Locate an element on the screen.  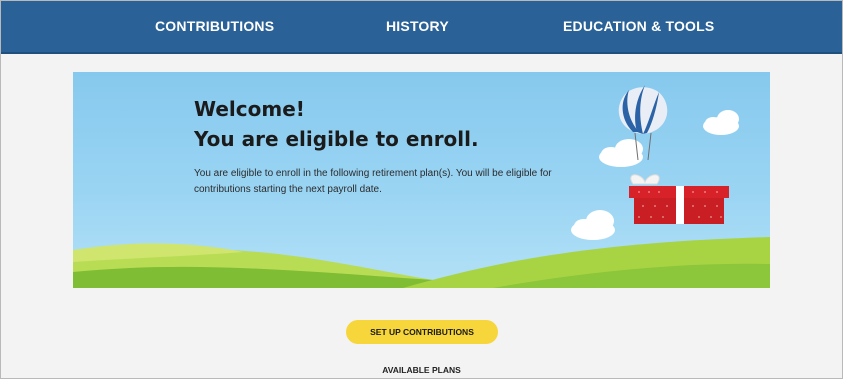
eligibility-heading: You are eligible to enroll. is located at coordinates (336, 139).